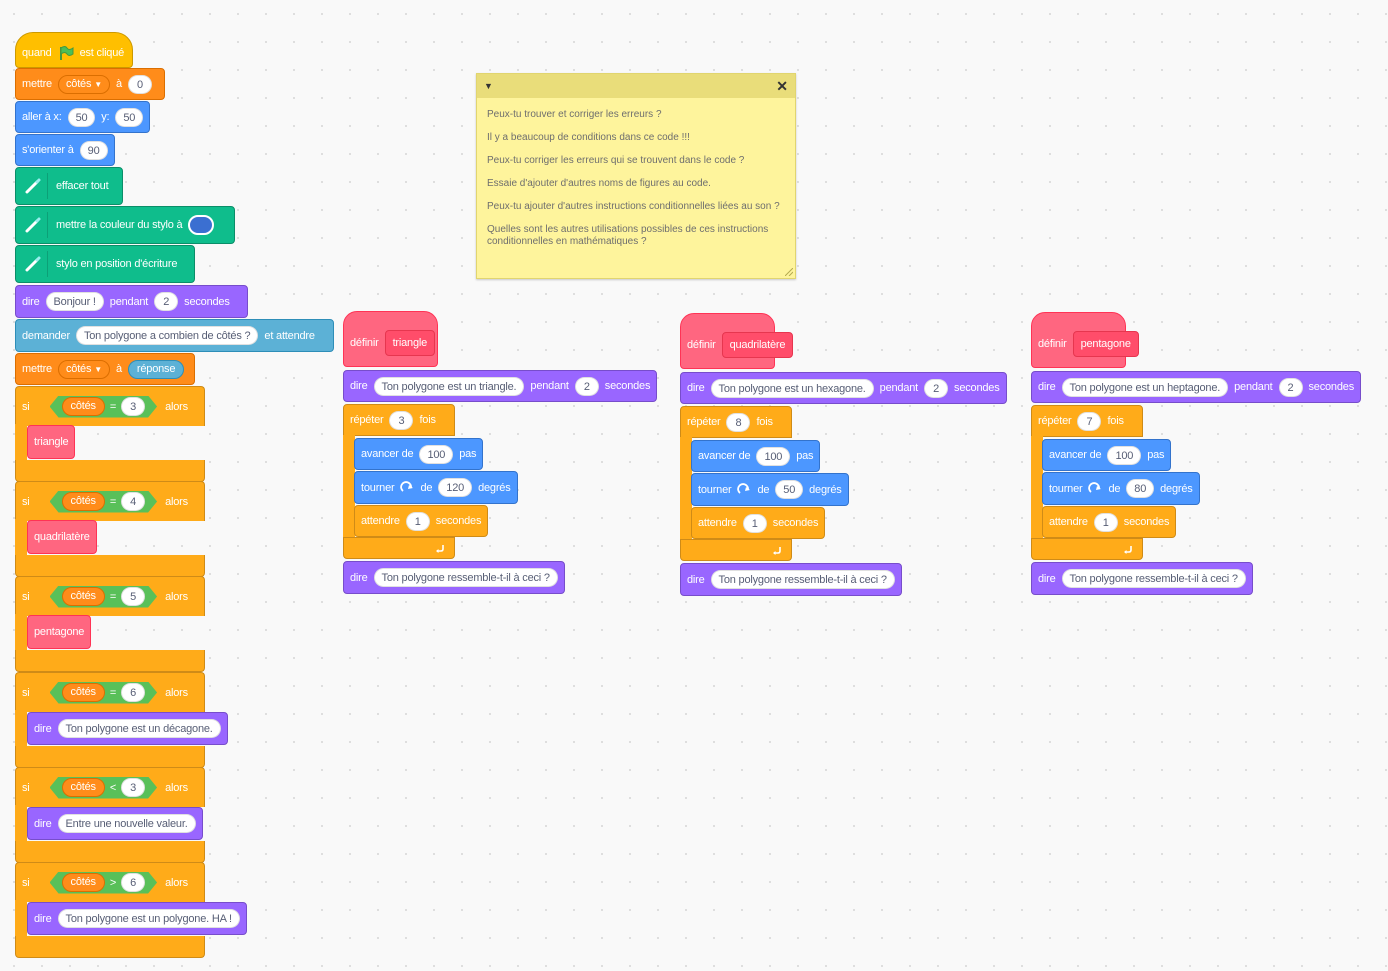 The image size is (1388, 971). Describe the element at coordinates (792, 388) in the screenshot. I see `message-input: Ton polygone est un hexagone.` at that location.